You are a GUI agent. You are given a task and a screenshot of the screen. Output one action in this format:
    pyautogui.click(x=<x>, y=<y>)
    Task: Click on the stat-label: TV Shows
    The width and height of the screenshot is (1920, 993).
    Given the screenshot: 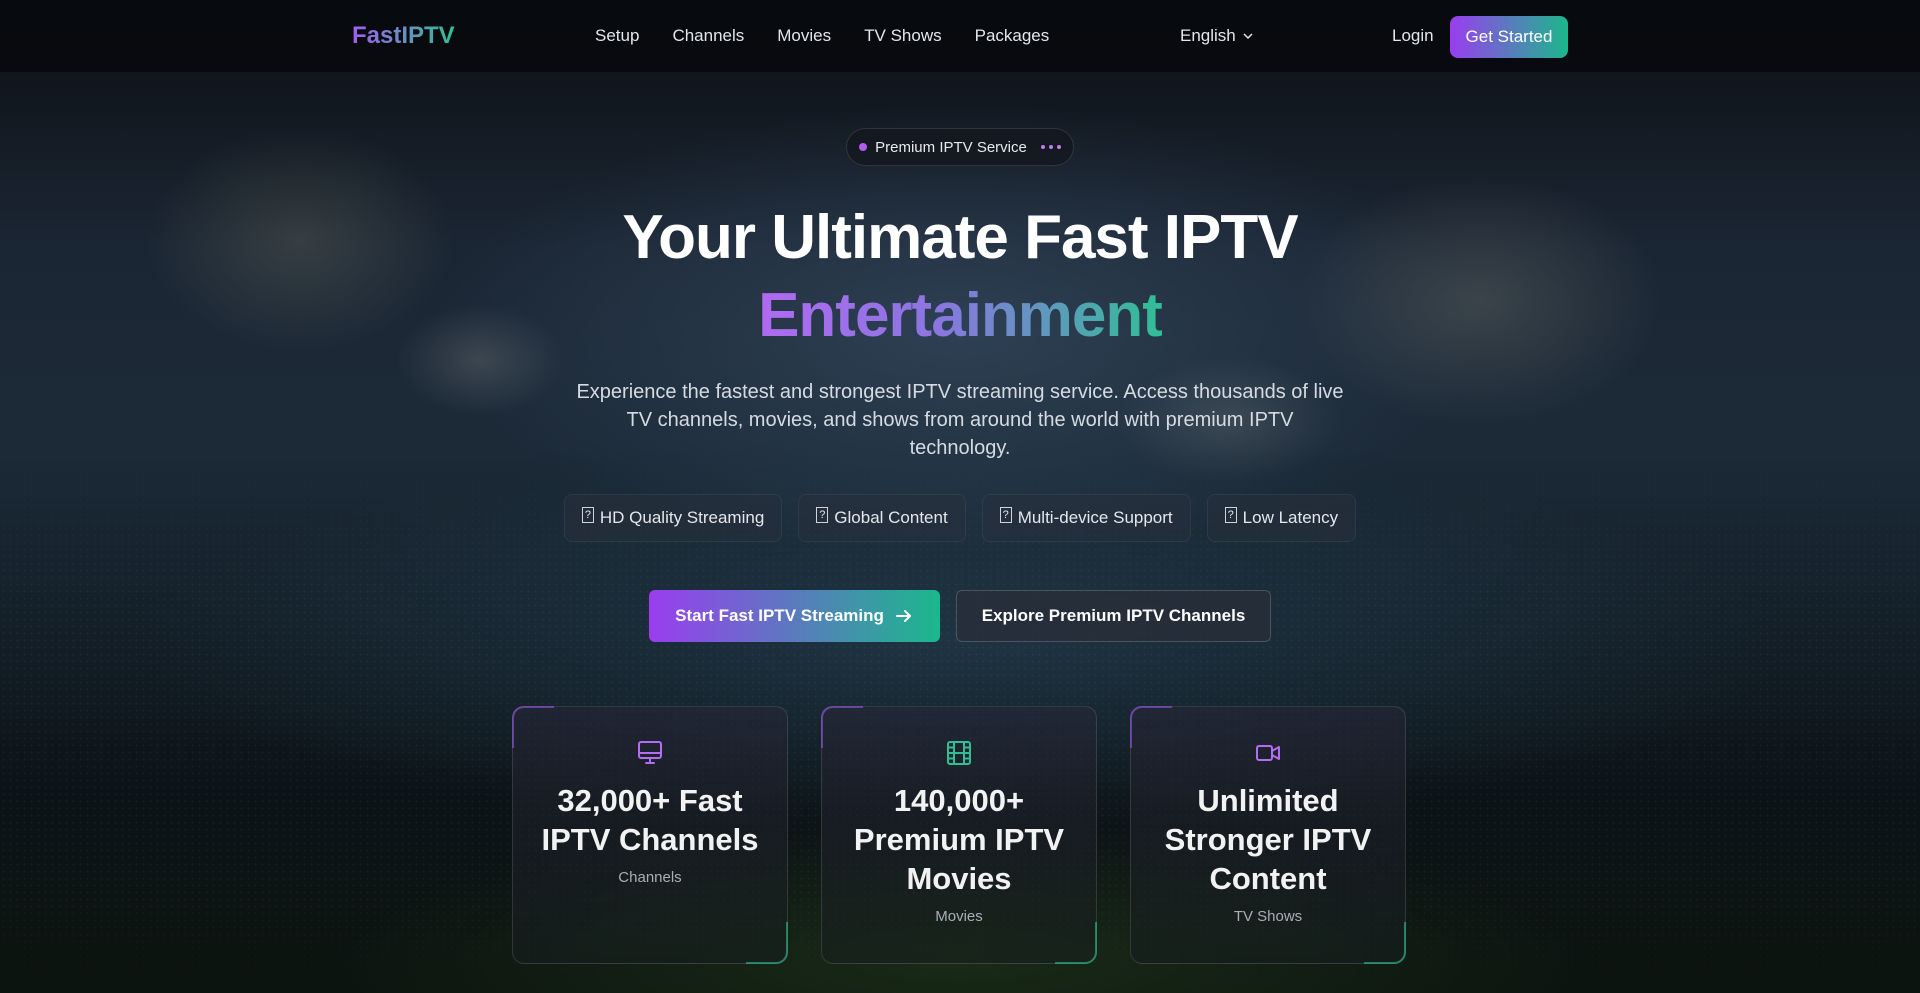 What is the action you would take?
    pyautogui.click(x=1268, y=916)
    